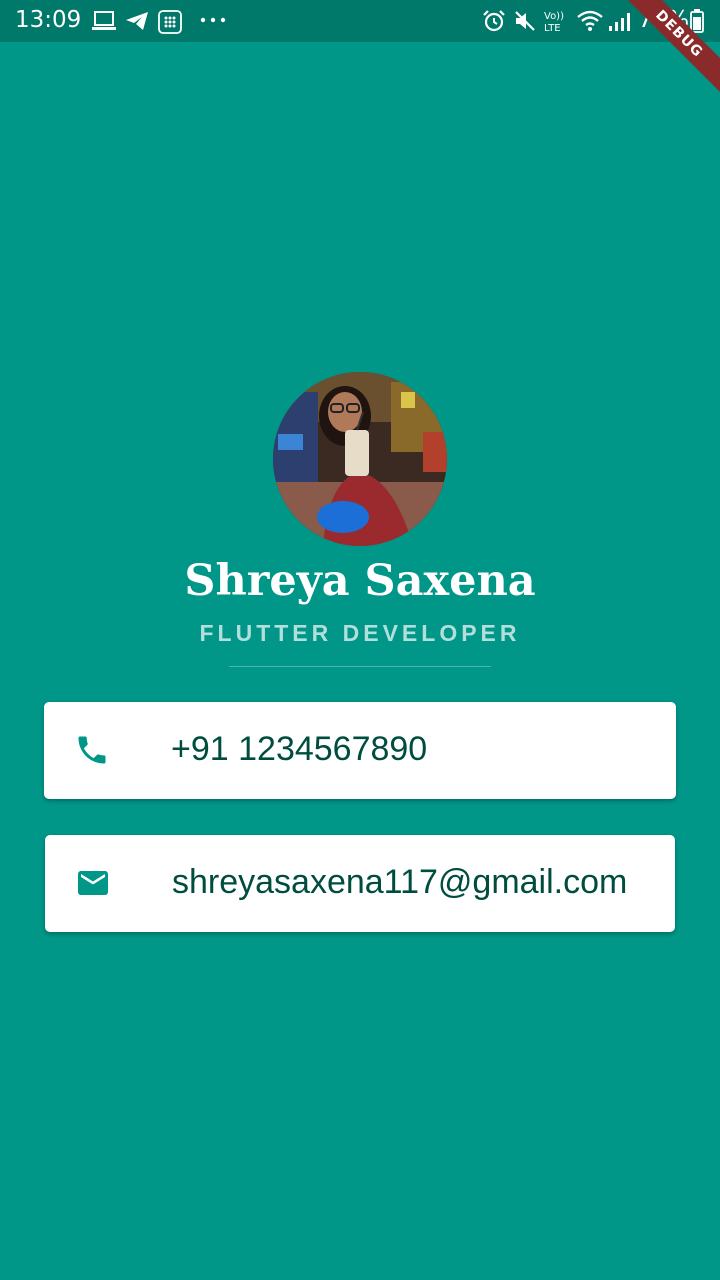 This screenshot has width=720, height=1280. I want to click on status-time: 13:09, so click(48, 20).